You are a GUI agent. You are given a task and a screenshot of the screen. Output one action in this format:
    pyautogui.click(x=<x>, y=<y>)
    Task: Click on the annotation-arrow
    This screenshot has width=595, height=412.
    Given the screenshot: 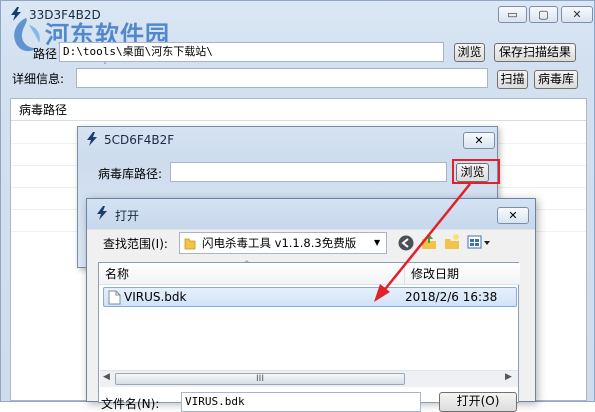 What is the action you would take?
    pyautogui.click(x=422, y=242)
    